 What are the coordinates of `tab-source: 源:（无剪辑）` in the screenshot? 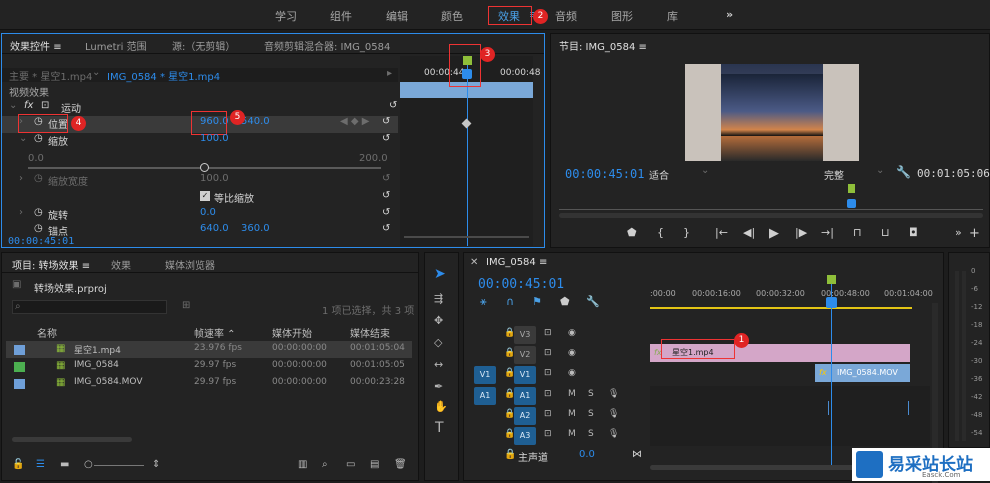 It's located at (203, 45).